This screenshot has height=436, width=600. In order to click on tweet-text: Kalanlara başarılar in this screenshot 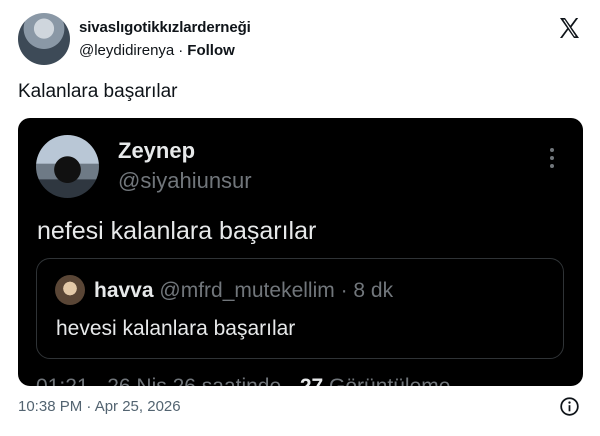, I will do `click(98, 91)`.